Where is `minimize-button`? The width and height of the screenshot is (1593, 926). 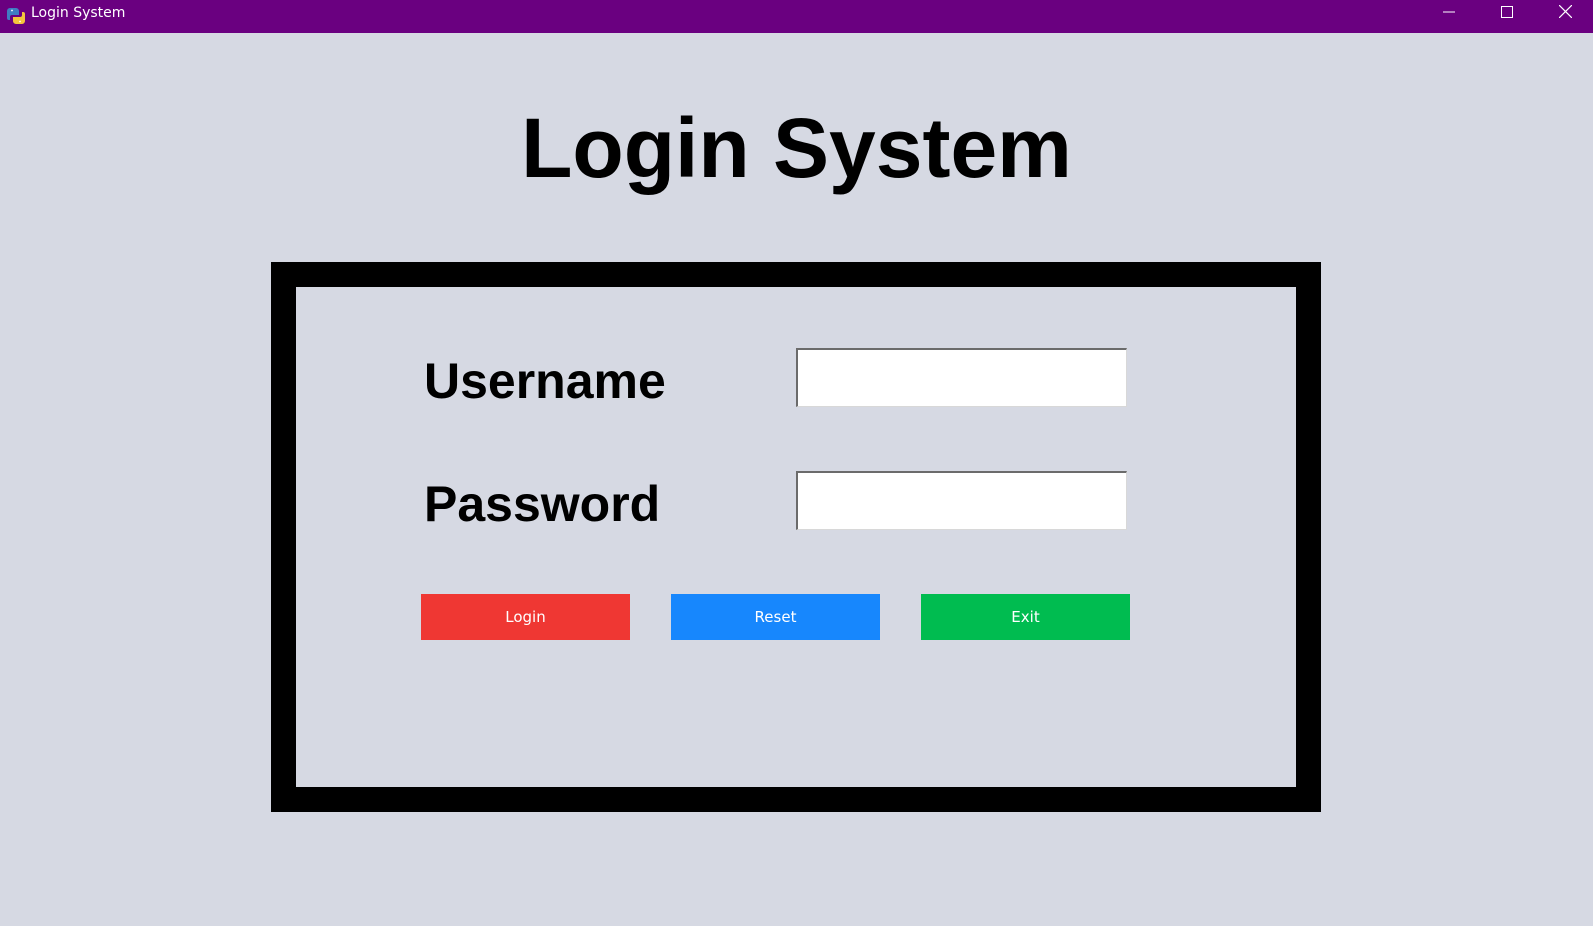 minimize-button is located at coordinates (1449, 13).